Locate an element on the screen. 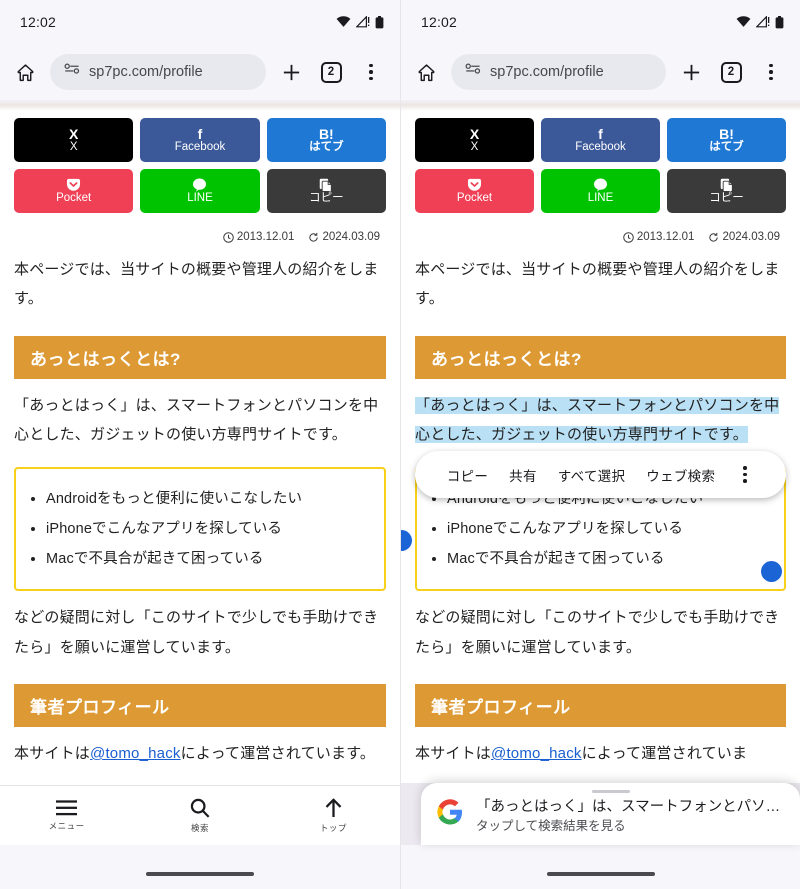  clock-icon is located at coordinates (628, 237).